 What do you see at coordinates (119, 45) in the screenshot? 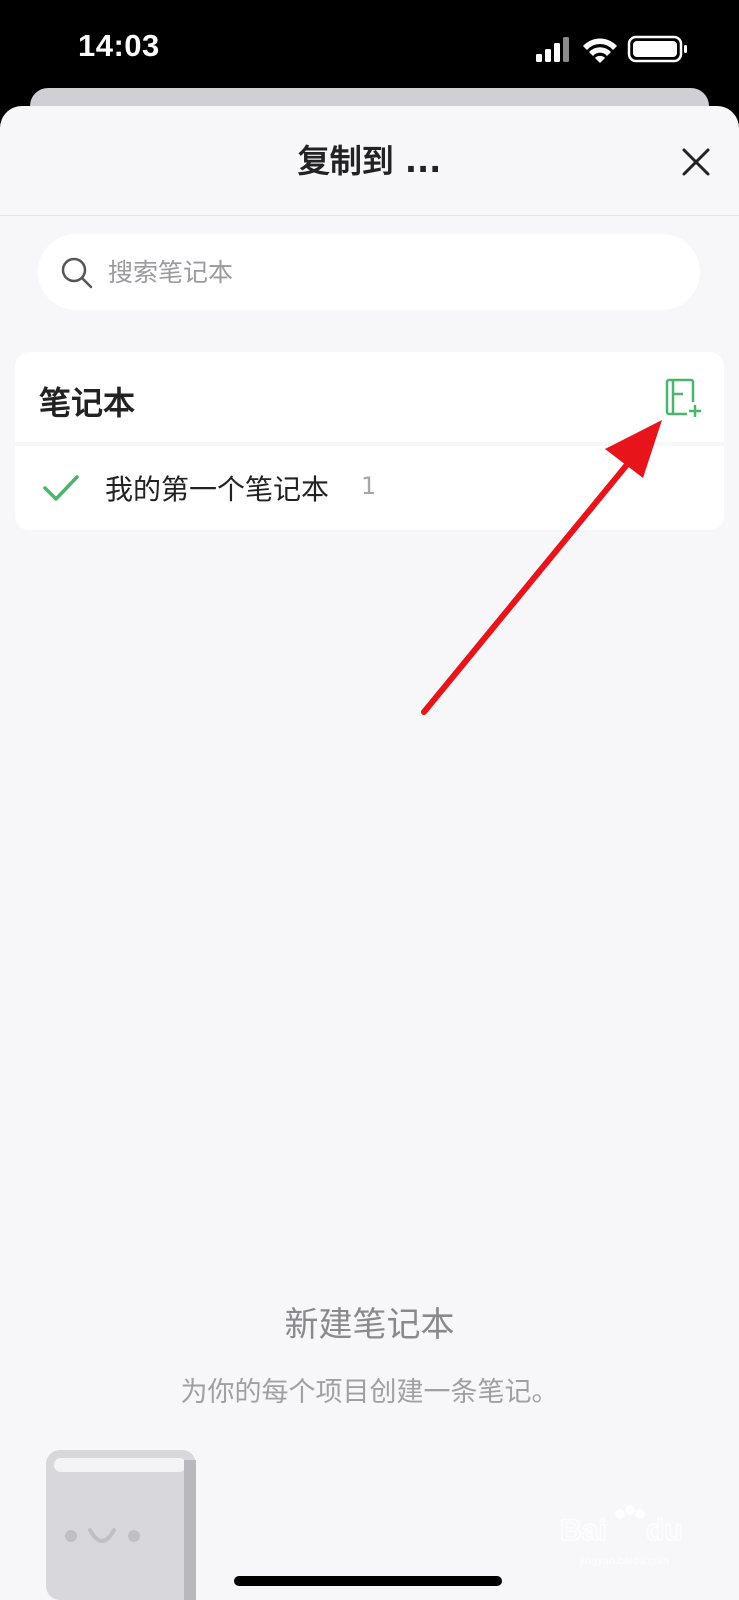
I see `status-time: 14:03` at bounding box center [119, 45].